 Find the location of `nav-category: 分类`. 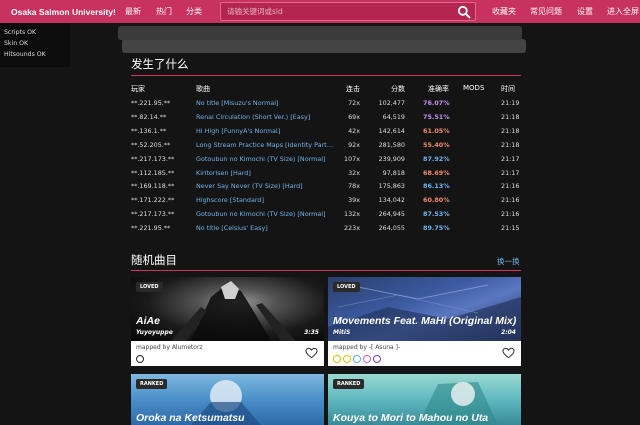

nav-category: 分类 is located at coordinates (194, 11).